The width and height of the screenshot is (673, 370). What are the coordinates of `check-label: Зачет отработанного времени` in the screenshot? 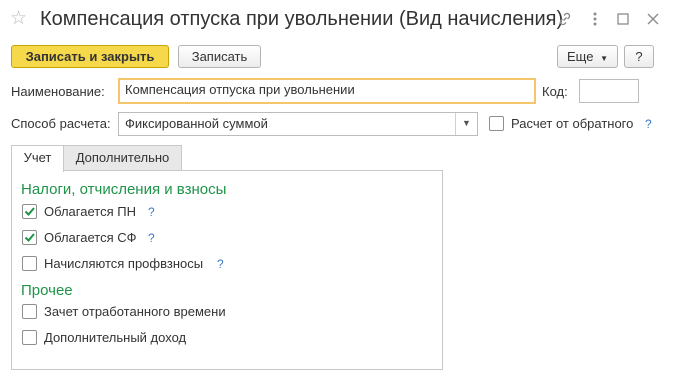 It's located at (135, 311).